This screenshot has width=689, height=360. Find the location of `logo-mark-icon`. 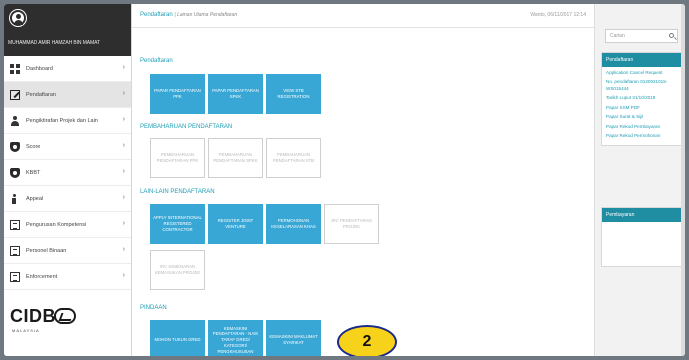

logo-mark-icon is located at coordinates (65, 316).